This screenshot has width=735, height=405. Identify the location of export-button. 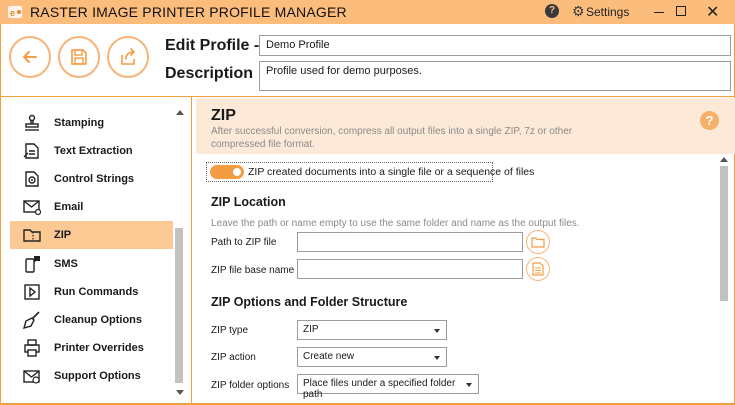
(128, 57).